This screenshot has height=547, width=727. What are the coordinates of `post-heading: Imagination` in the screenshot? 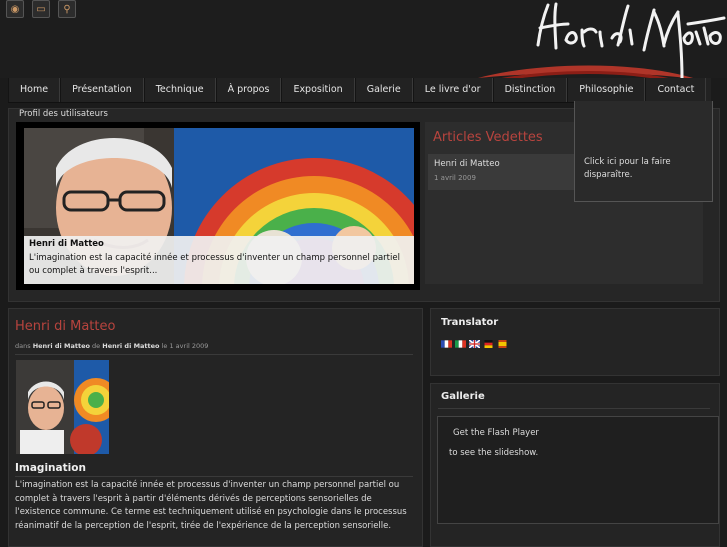 It's located at (50, 468).